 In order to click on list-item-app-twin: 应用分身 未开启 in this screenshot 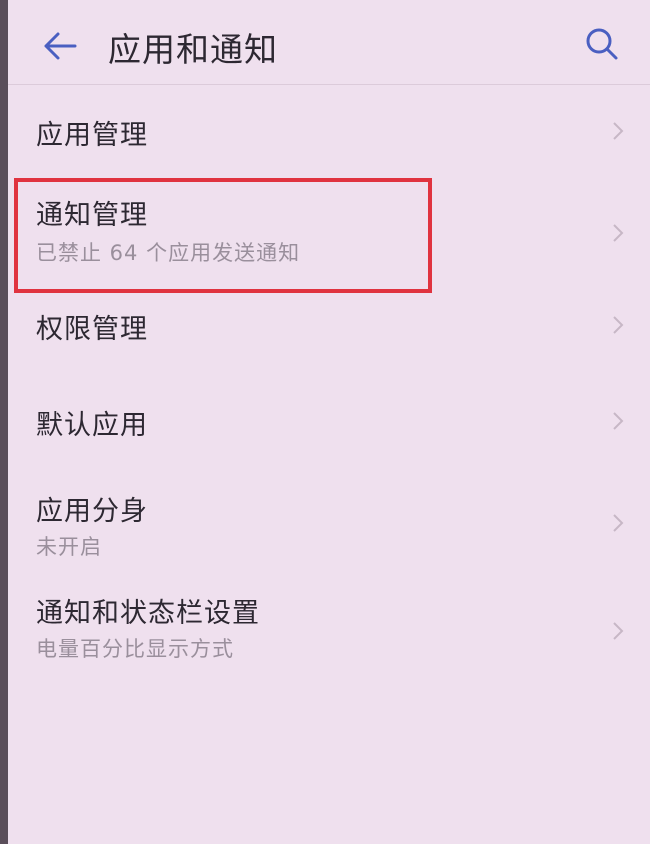, I will do `click(329, 523)`.